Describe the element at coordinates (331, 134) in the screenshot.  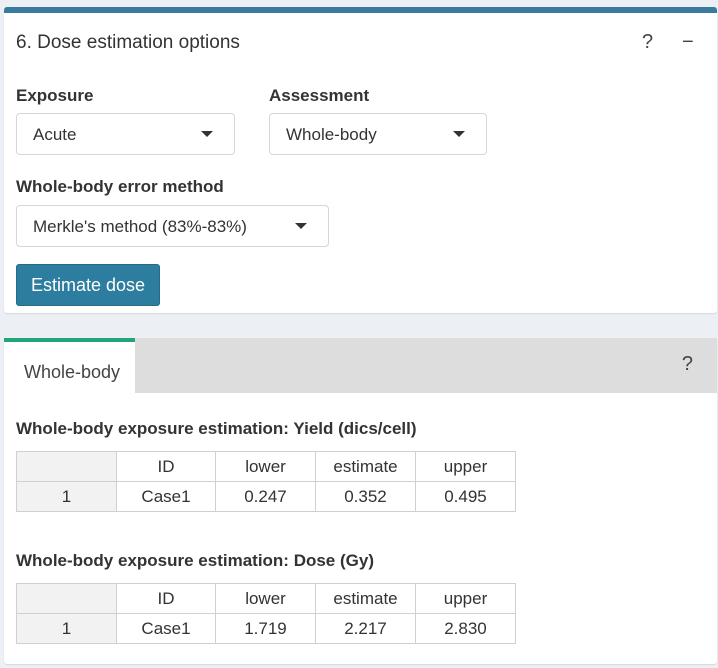
I see `assessment-value: Whole-body` at that location.